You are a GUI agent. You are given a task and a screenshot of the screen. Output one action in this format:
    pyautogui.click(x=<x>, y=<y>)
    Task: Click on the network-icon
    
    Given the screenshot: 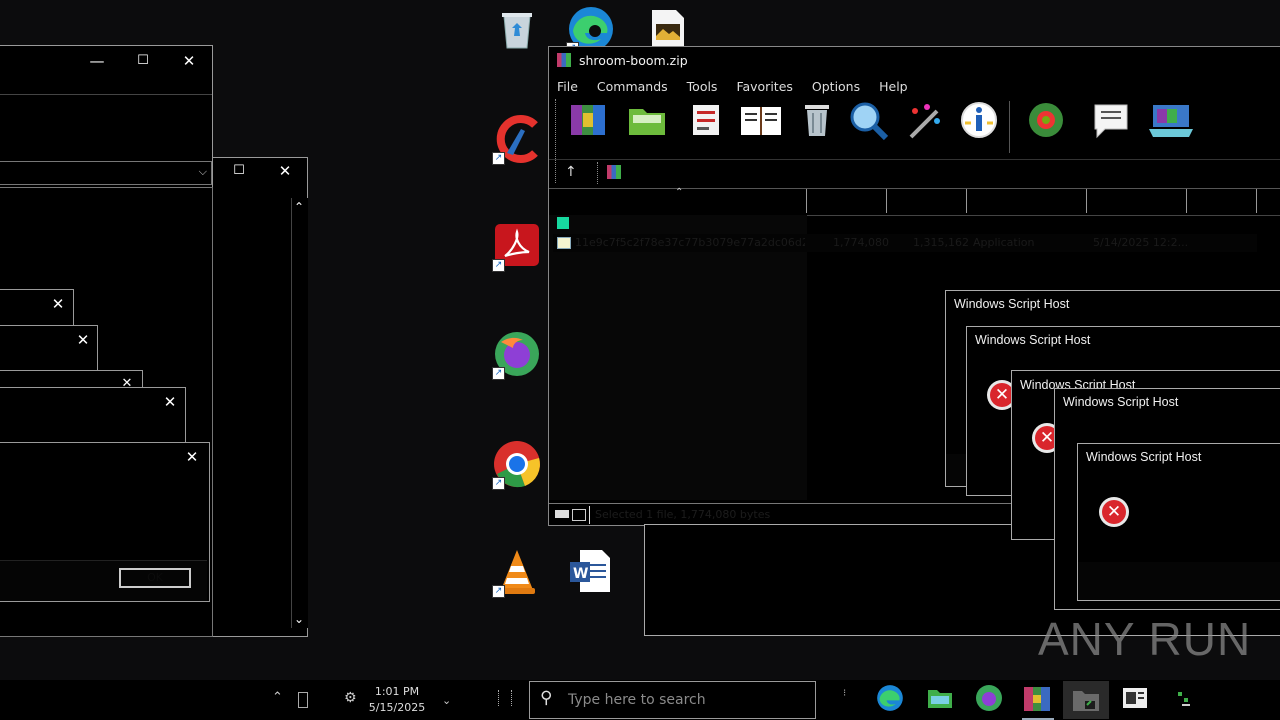 What is the action you would take?
    pyautogui.click(x=303, y=700)
    